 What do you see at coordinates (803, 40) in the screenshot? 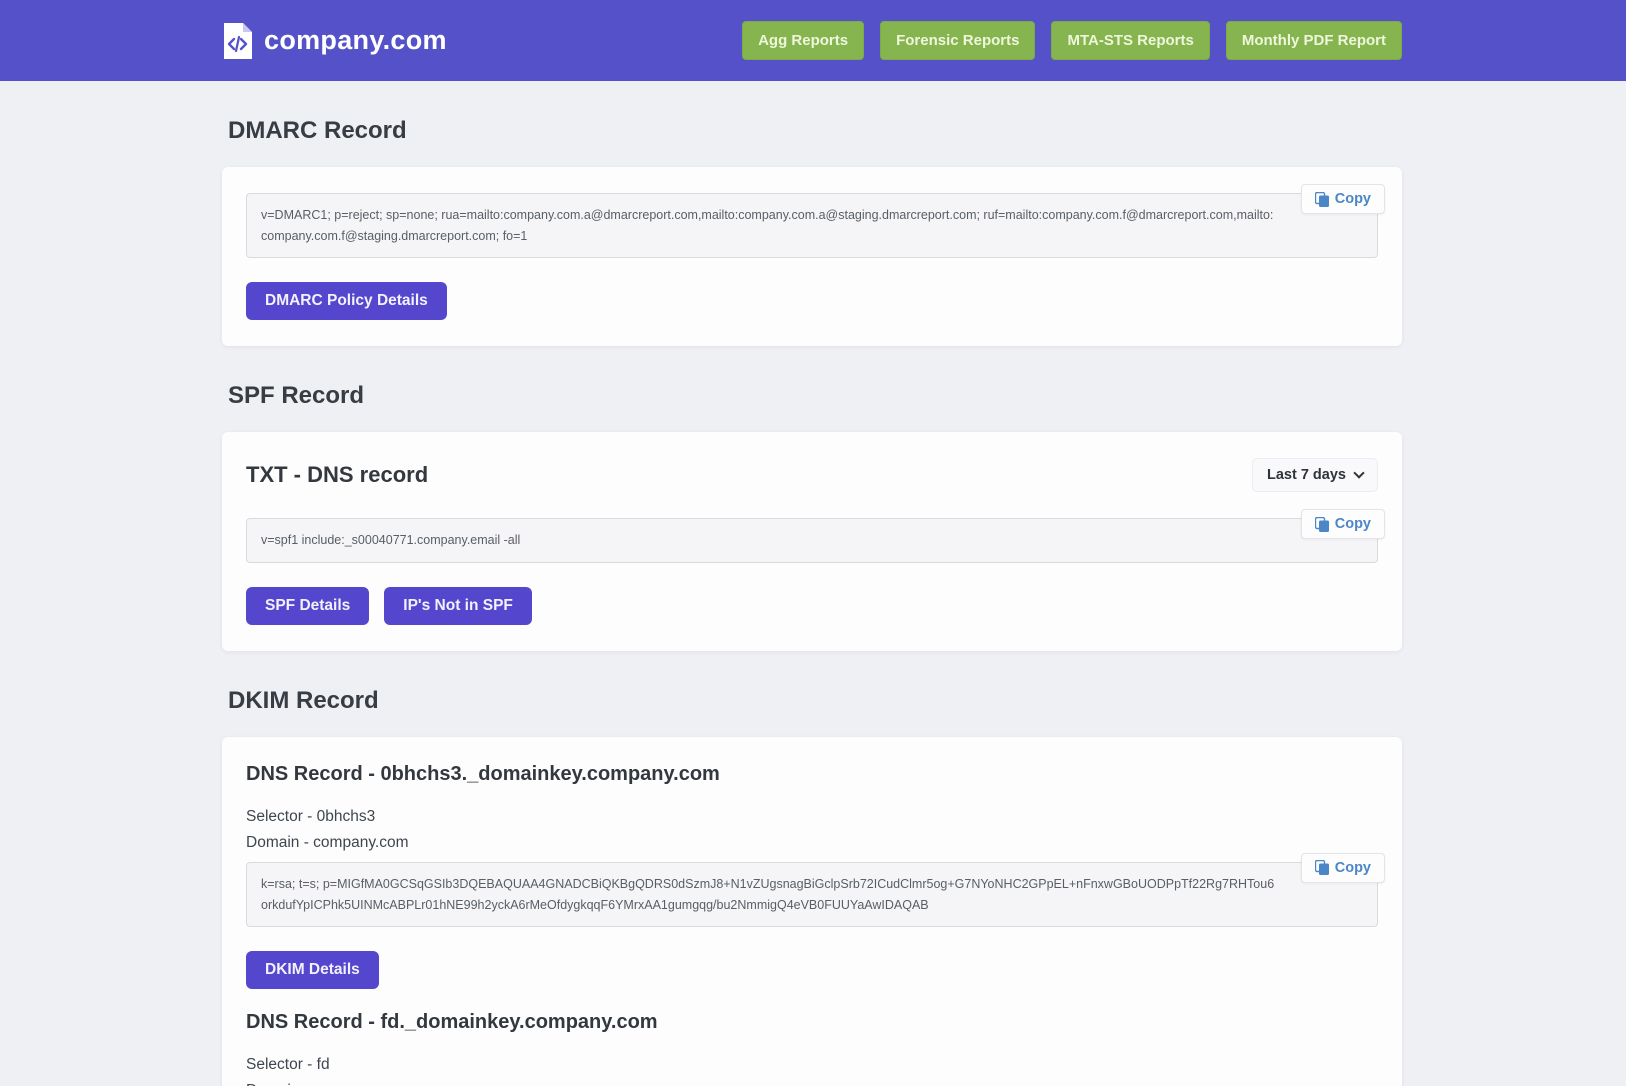
I see `agg-reports-button: Agg Reports` at bounding box center [803, 40].